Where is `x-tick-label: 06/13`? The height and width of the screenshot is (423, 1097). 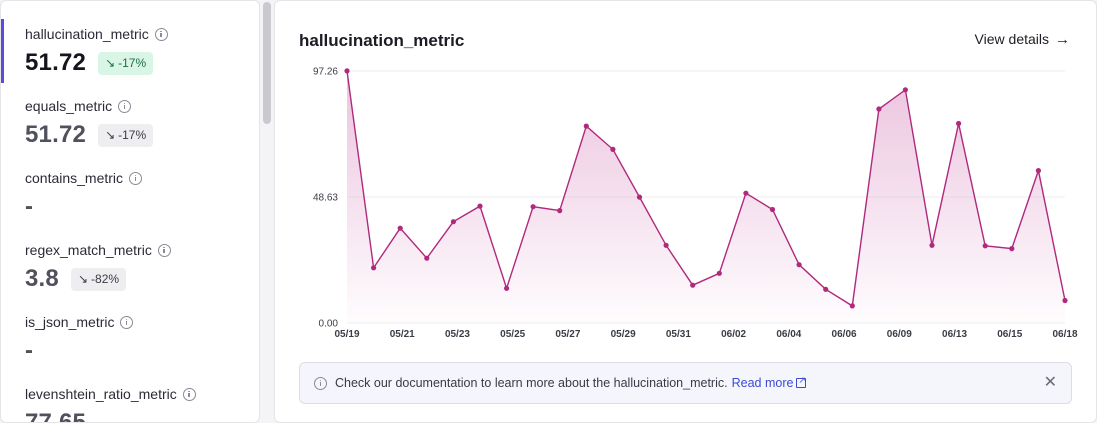 x-tick-label: 06/13 is located at coordinates (954, 334).